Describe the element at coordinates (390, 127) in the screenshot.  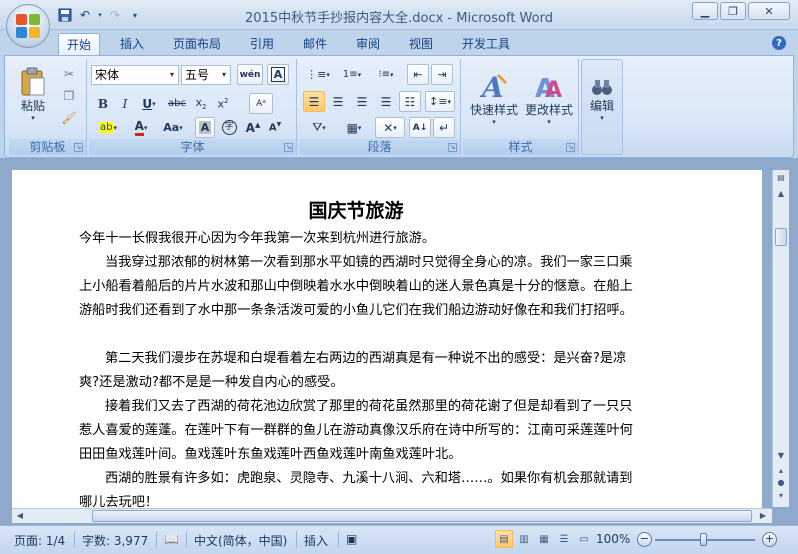
I see `asian-layout-button: ✕ ▾` at that location.